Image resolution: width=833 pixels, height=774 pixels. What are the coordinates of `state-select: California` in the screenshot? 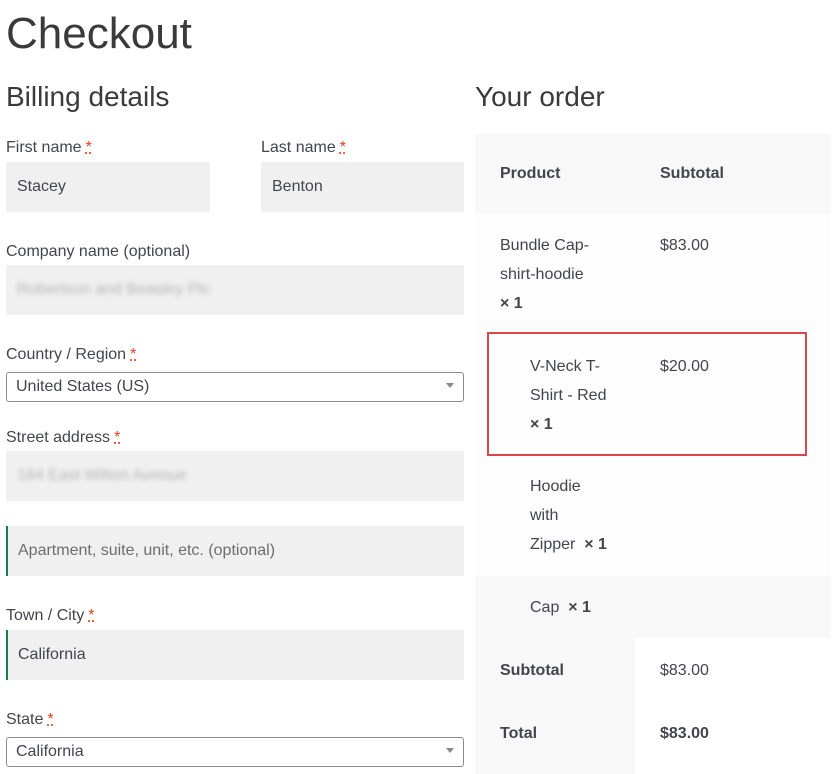 It's located at (235, 752).